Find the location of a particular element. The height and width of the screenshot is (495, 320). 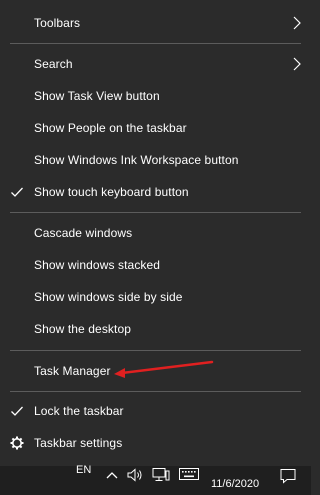

menu-item-show-ink-workspace: Show Windows Ink Workspace button is located at coordinates (155, 160).